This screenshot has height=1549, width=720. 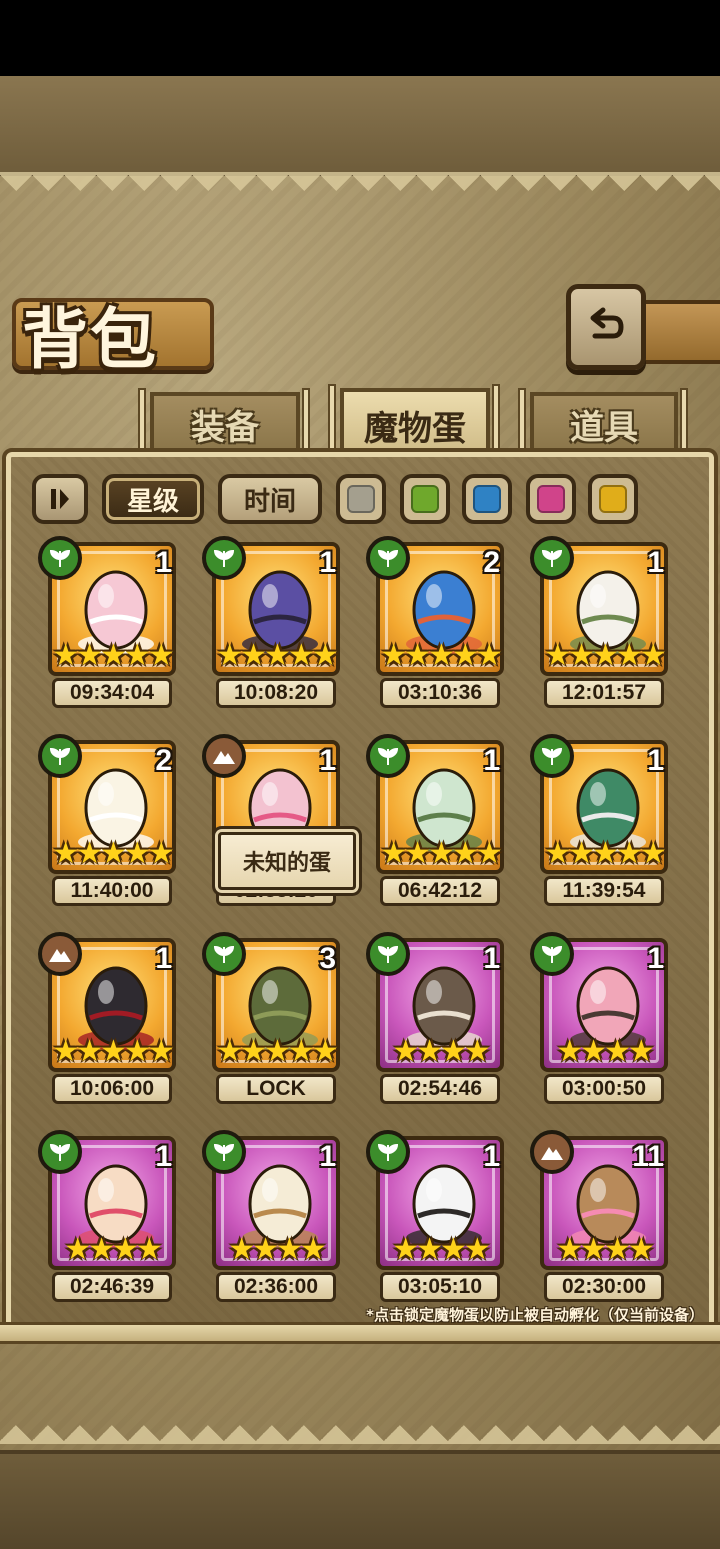 What do you see at coordinates (601, 1018) in the screenshot?
I see `egg-card: 1 ★★★★ 03:00:50` at bounding box center [601, 1018].